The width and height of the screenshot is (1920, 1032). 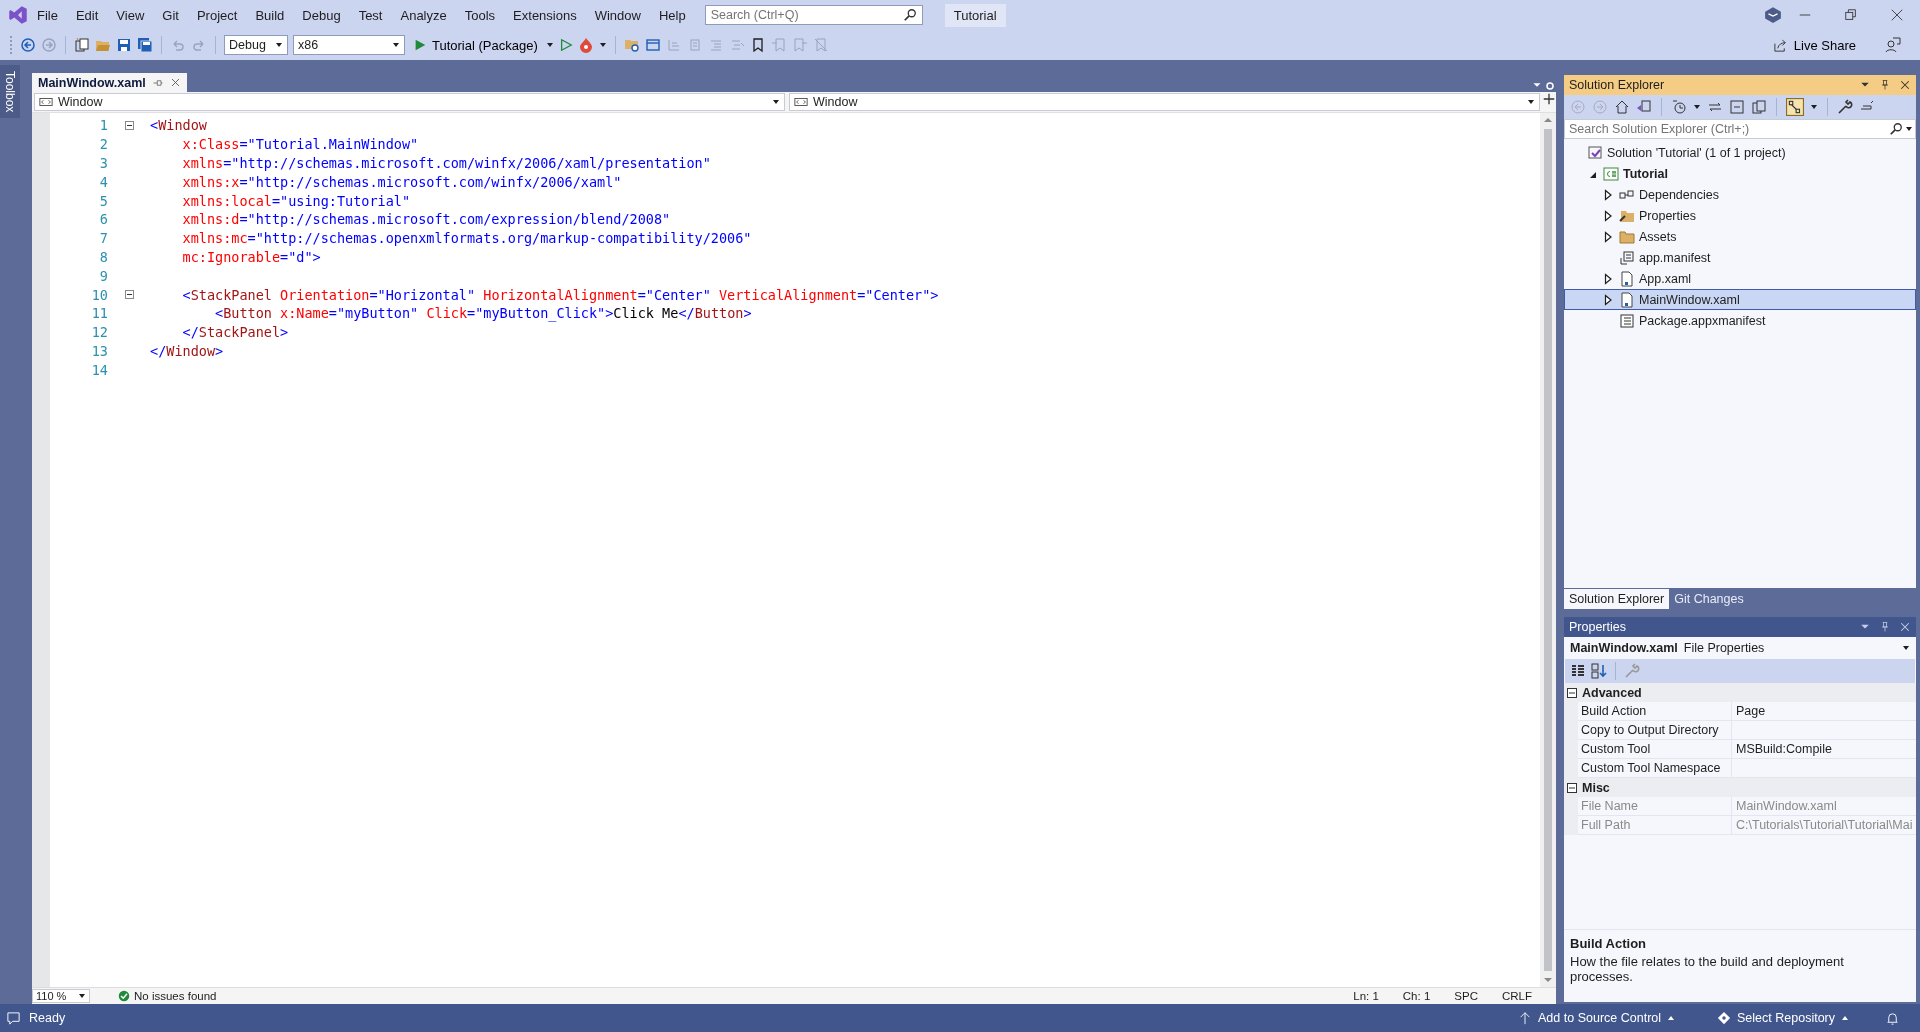 I want to click on object-selector: MainWindow.xaml File Properties, so click(x=1740, y=648).